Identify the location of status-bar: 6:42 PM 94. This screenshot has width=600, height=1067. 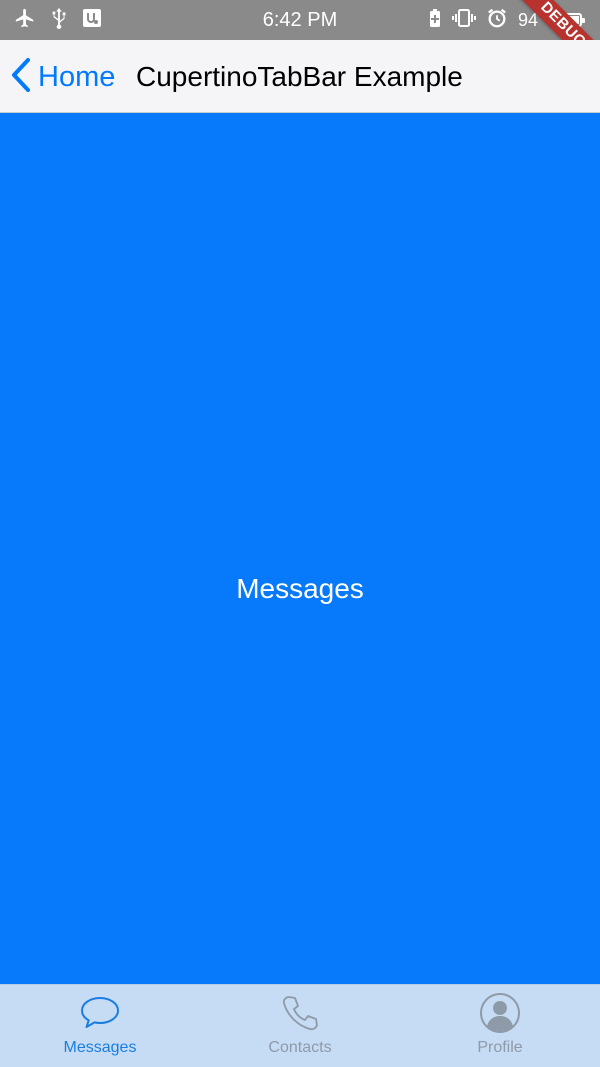
(300, 20).